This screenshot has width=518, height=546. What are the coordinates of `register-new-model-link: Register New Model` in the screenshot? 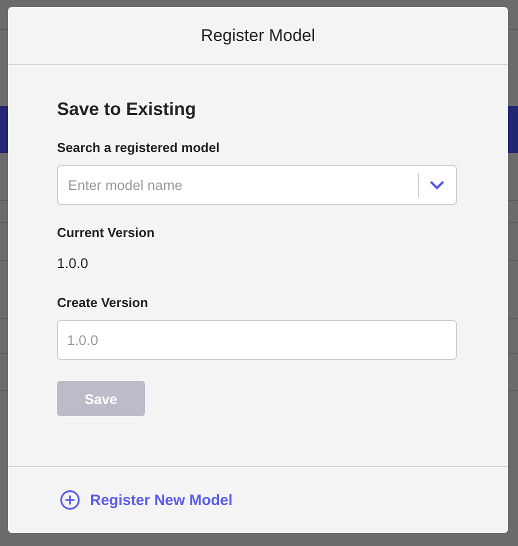 It's located at (146, 500).